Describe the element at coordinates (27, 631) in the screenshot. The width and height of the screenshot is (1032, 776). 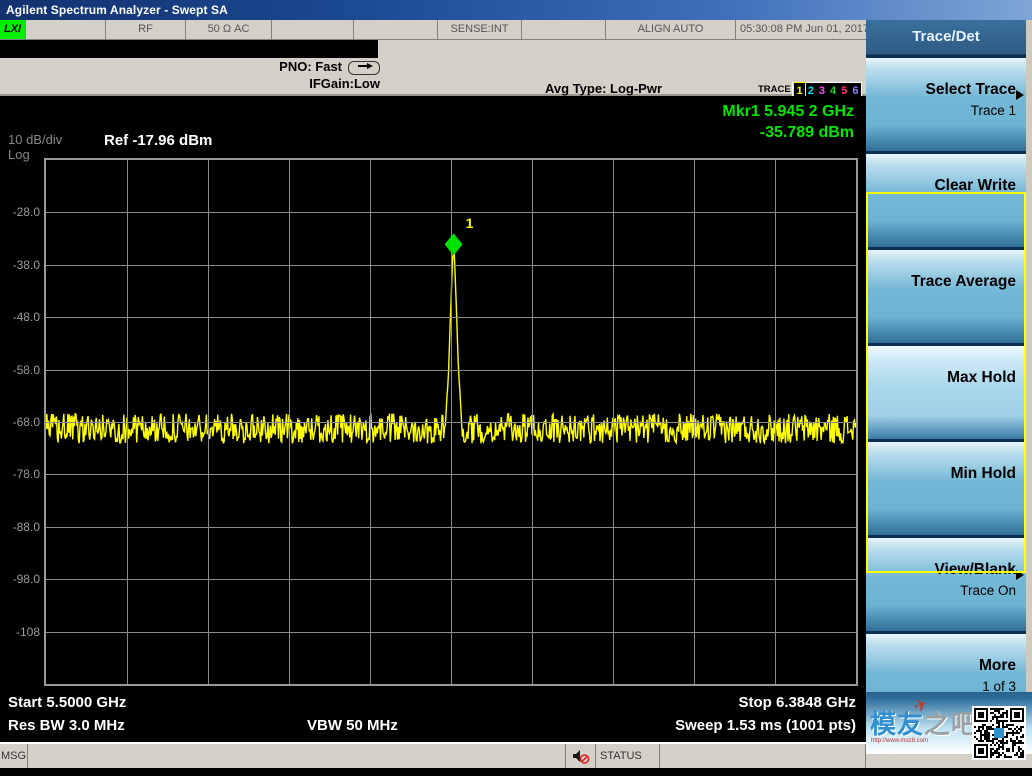
I see `y-axis-tick-label: -108` at that location.